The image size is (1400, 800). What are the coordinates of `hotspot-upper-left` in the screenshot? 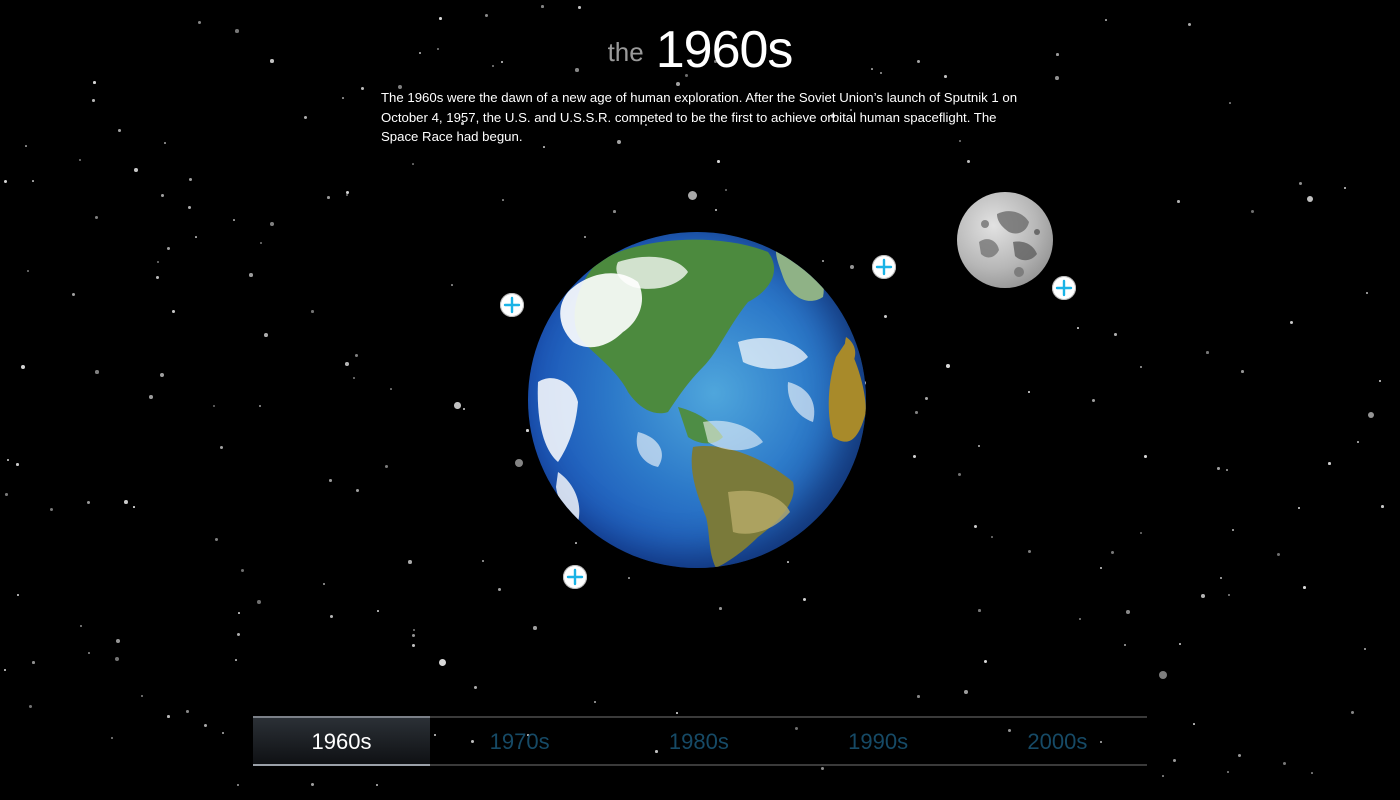 It's located at (512, 305).